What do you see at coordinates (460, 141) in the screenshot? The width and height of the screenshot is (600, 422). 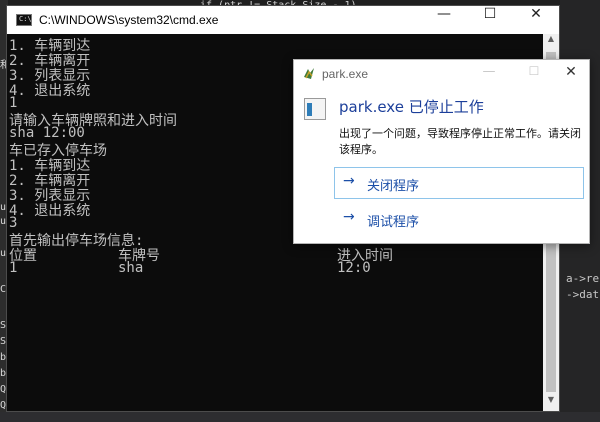 I see `dialog-message: 出现了一个问题，导致程序停止正常工作。请关闭该程序。` at bounding box center [460, 141].